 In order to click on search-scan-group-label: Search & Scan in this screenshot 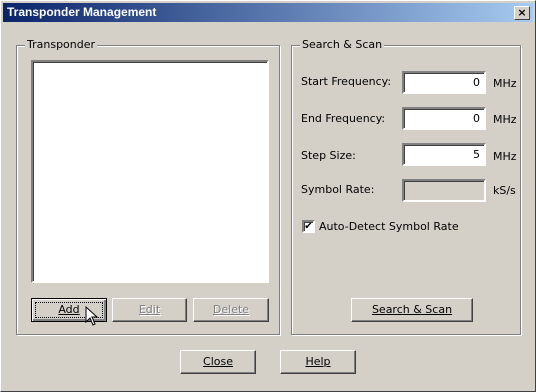, I will do `click(342, 44)`.